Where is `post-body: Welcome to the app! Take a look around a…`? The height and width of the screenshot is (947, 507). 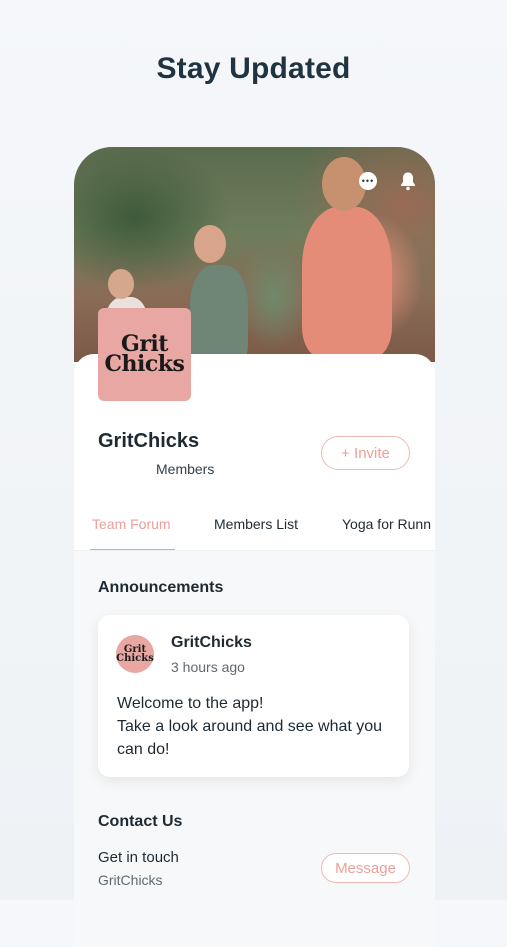
post-body: Welcome to the app! Take a look around a… is located at coordinates (250, 726).